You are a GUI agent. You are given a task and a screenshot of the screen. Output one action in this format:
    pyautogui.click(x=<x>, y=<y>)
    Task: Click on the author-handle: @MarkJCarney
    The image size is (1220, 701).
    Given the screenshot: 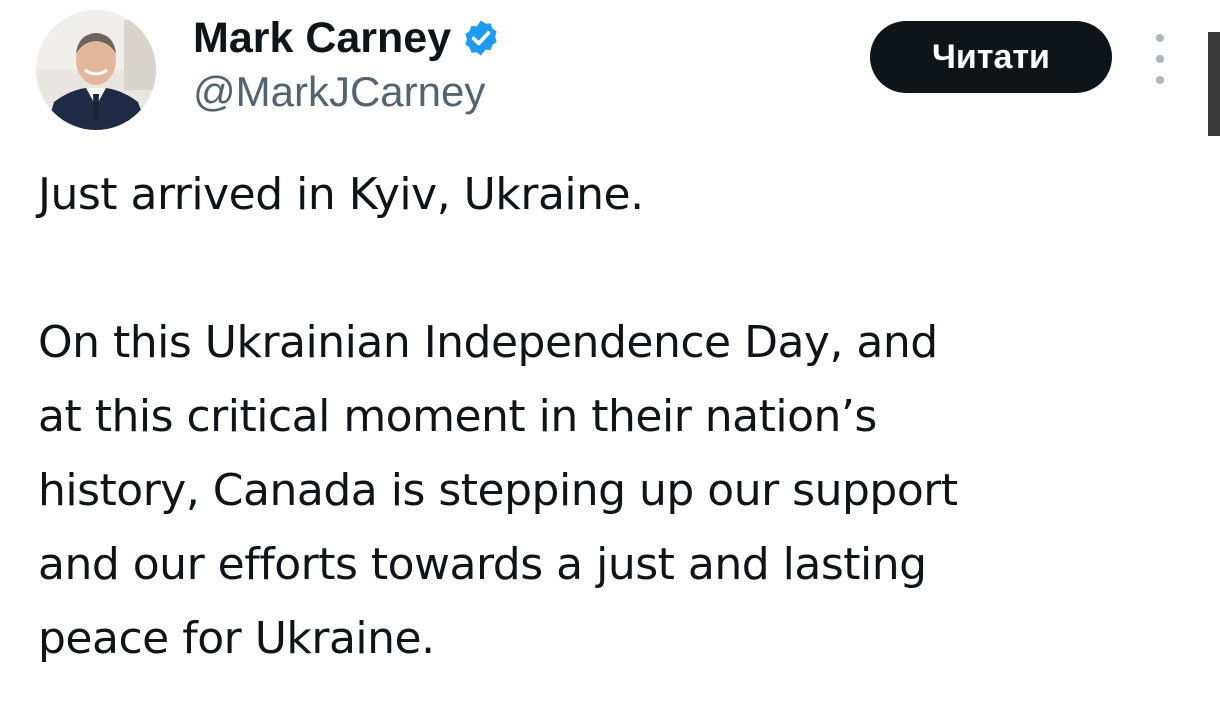 What is the action you would take?
    pyautogui.click(x=339, y=92)
    